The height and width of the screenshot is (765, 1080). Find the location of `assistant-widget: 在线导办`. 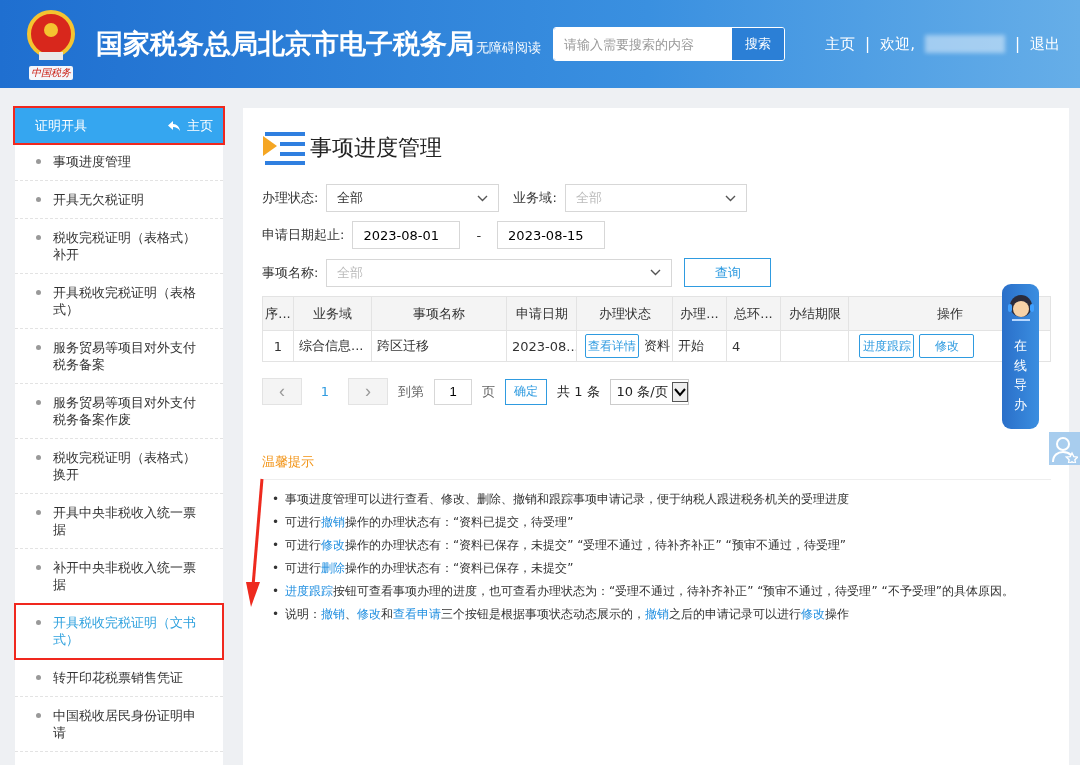

assistant-widget: 在线导办 is located at coordinates (1020, 356).